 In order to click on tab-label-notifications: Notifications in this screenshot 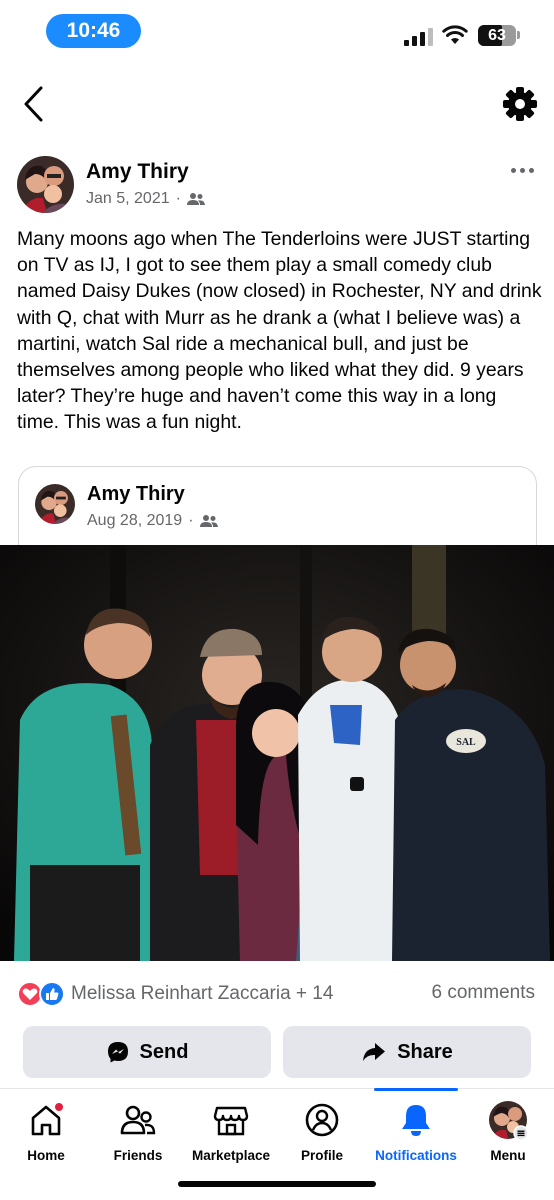, I will do `click(416, 1155)`.